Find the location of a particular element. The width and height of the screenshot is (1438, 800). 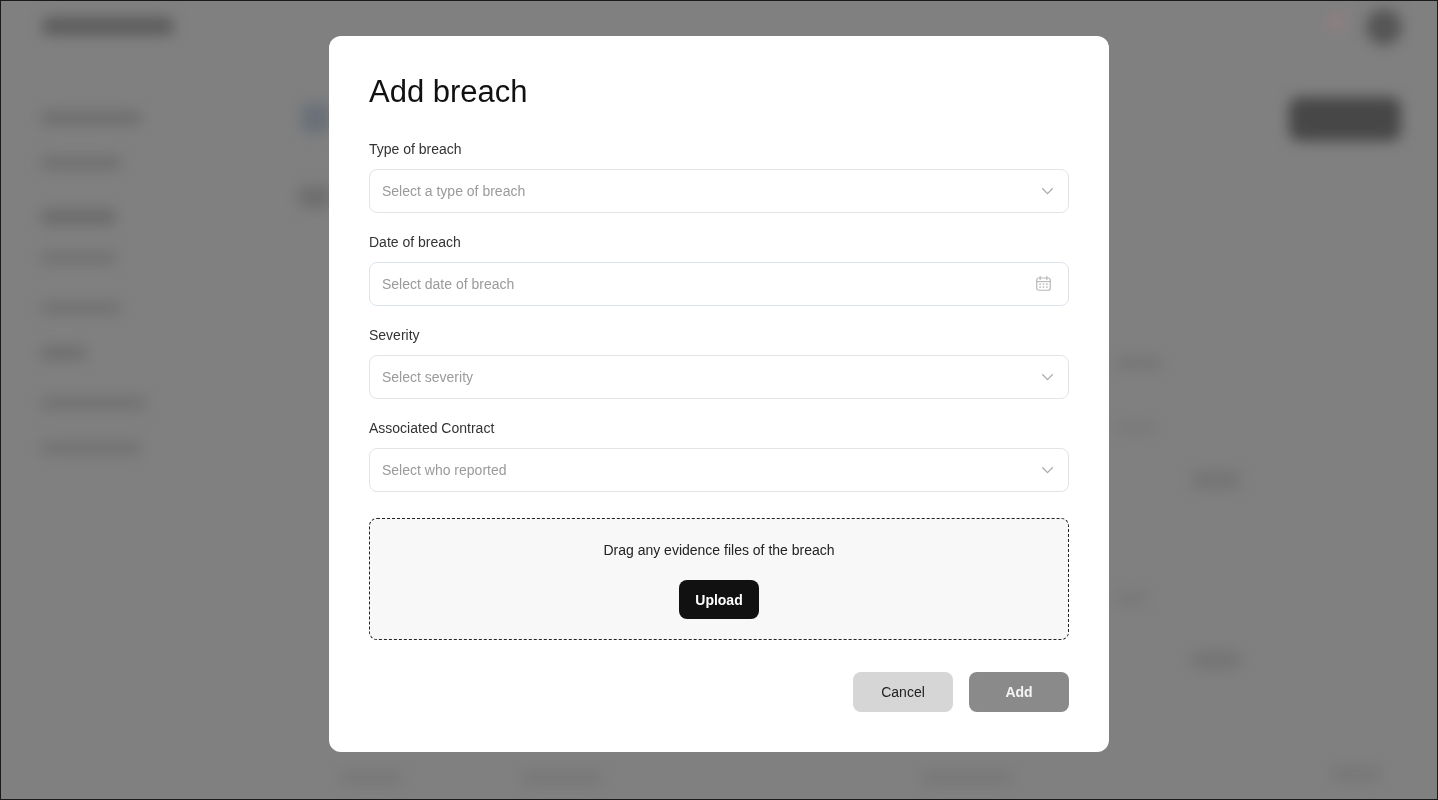

drop-zone-text: Drag any evidence files of the breach is located at coordinates (719, 550).